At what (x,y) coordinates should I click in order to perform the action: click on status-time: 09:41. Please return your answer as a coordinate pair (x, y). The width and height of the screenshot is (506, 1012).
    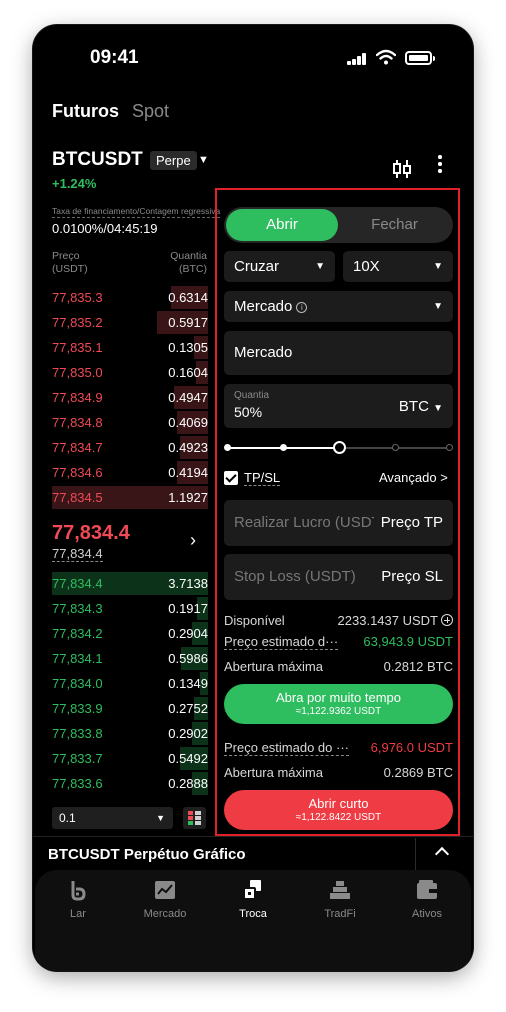
    Looking at the image, I should click on (114, 57).